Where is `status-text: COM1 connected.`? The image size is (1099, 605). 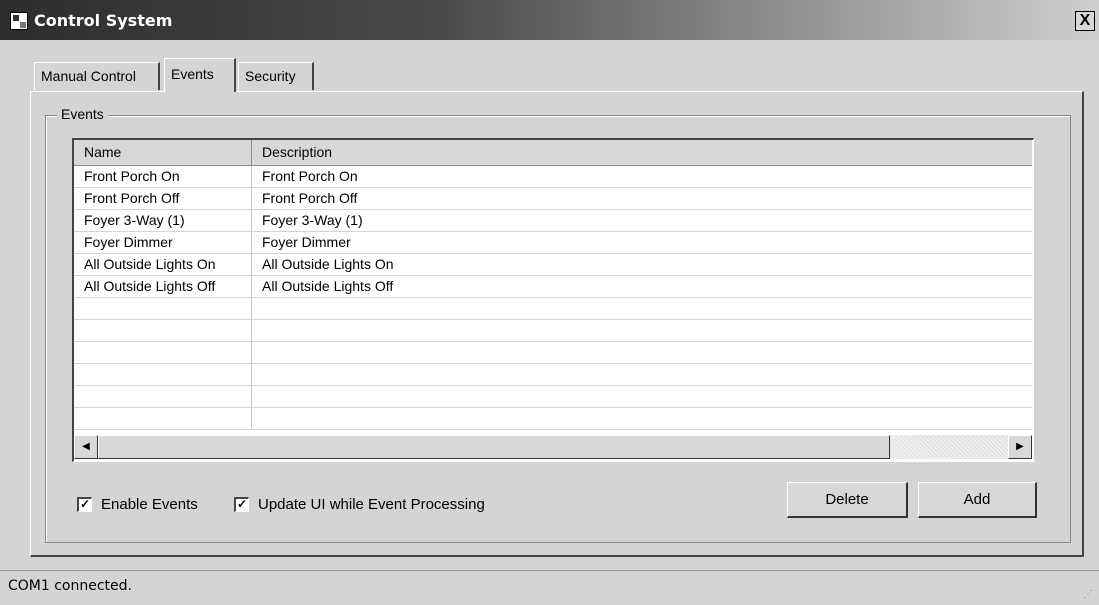 status-text: COM1 connected. is located at coordinates (70, 586).